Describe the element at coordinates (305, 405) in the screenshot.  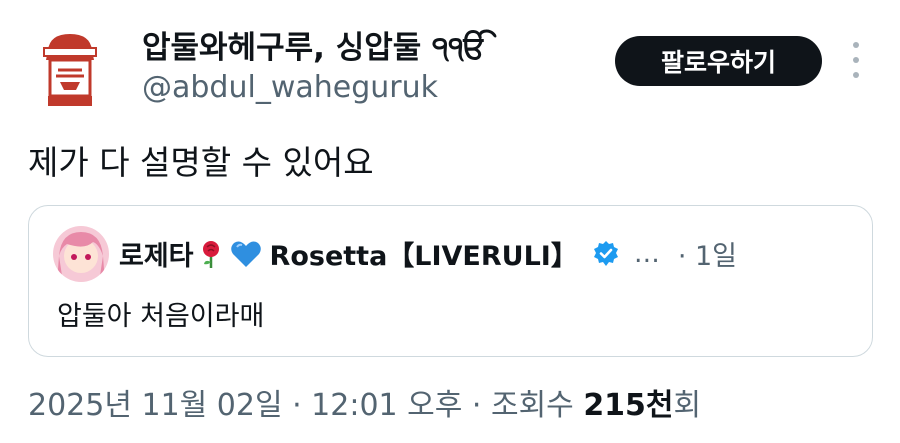
I see `tweet-timestamp: 2025년 11월 02일 · 12:01 오후 · 조회수` at that location.